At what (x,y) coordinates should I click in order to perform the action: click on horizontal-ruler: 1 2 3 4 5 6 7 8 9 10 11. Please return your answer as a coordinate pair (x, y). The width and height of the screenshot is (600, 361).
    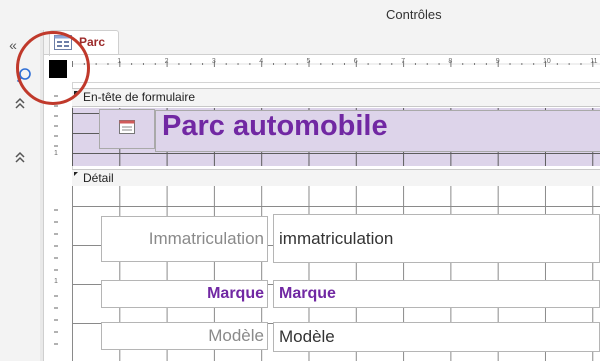
    Looking at the image, I should click on (336, 69).